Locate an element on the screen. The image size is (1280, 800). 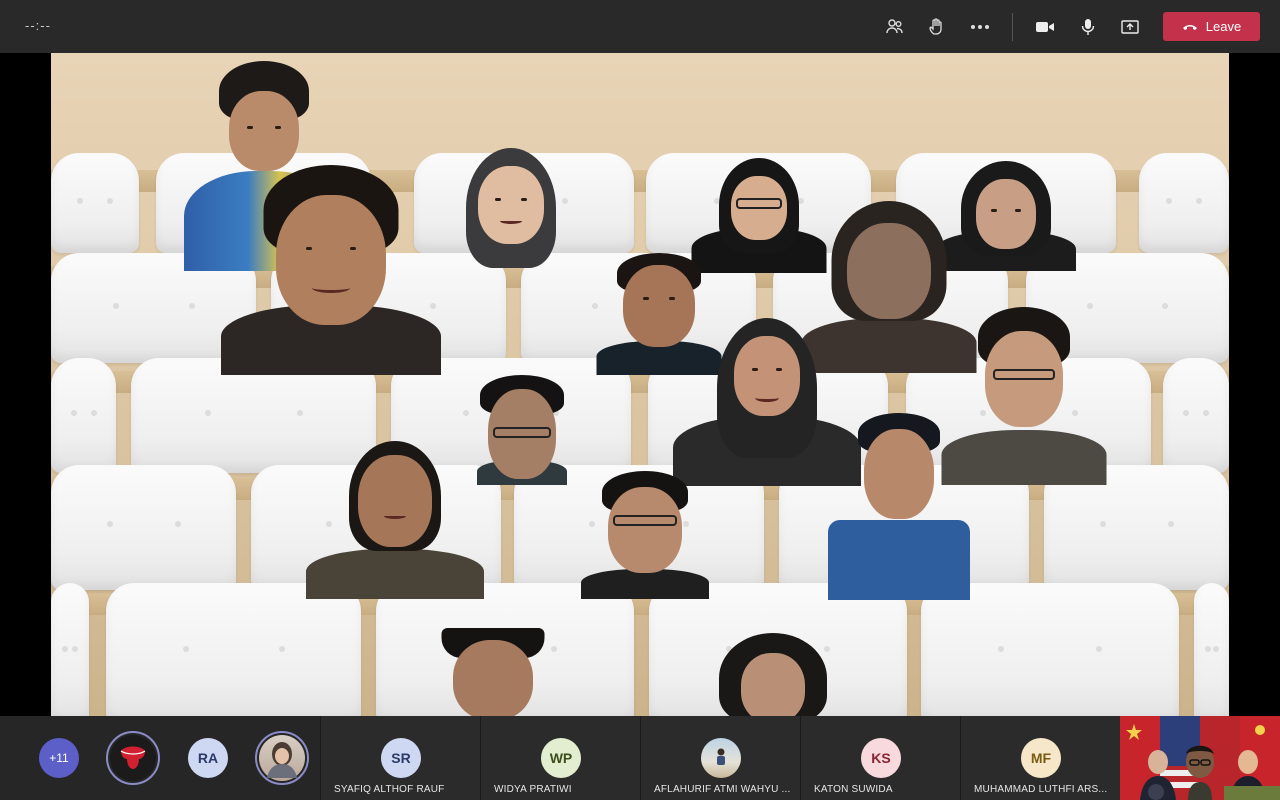
participant-initials: WP is located at coordinates (561, 758).